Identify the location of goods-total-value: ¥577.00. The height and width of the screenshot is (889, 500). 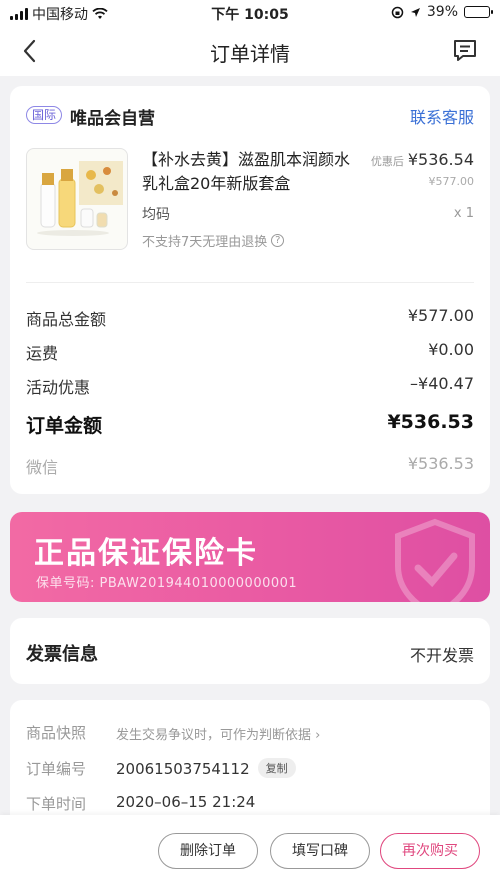
(440, 315).